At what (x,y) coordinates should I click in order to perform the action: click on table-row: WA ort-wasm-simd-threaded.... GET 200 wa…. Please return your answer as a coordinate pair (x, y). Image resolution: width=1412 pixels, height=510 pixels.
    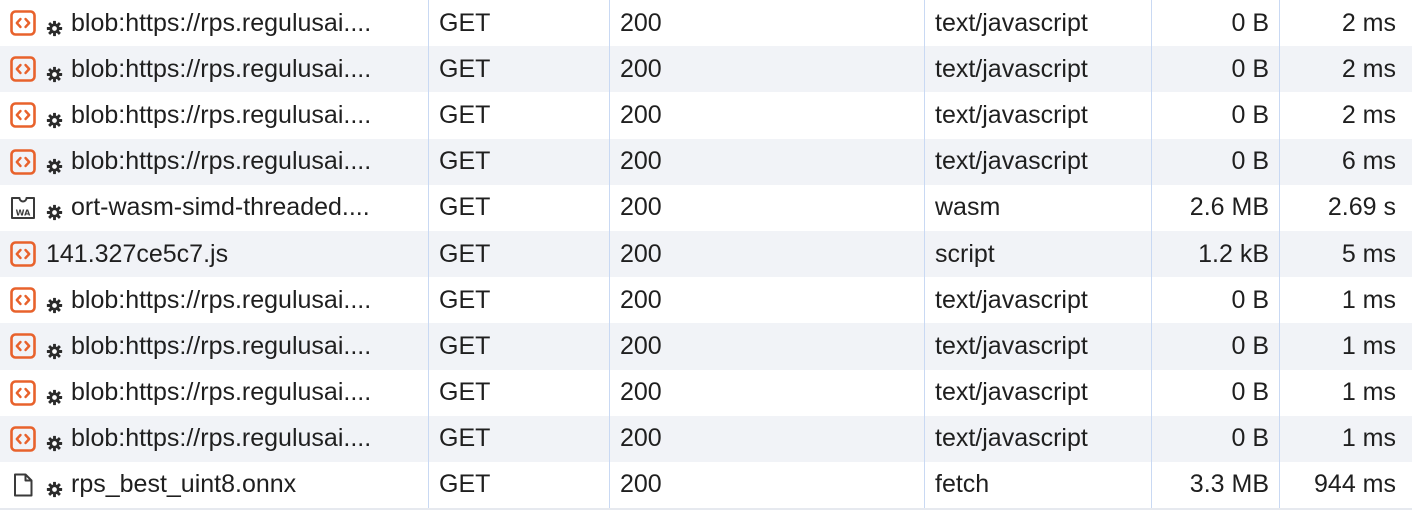
    Looking at the image, I should click on (706, 207).